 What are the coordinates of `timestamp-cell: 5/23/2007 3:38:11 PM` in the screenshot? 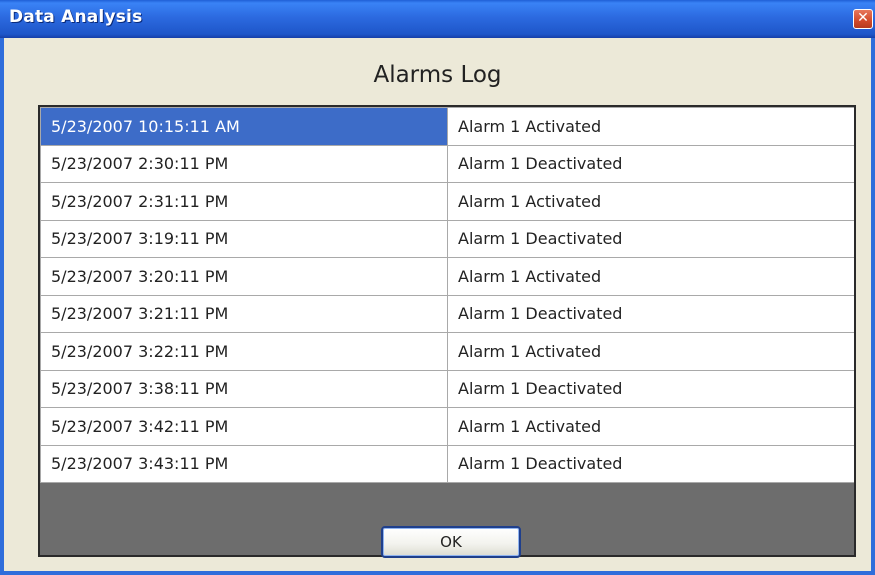 It's located at (244, 388).